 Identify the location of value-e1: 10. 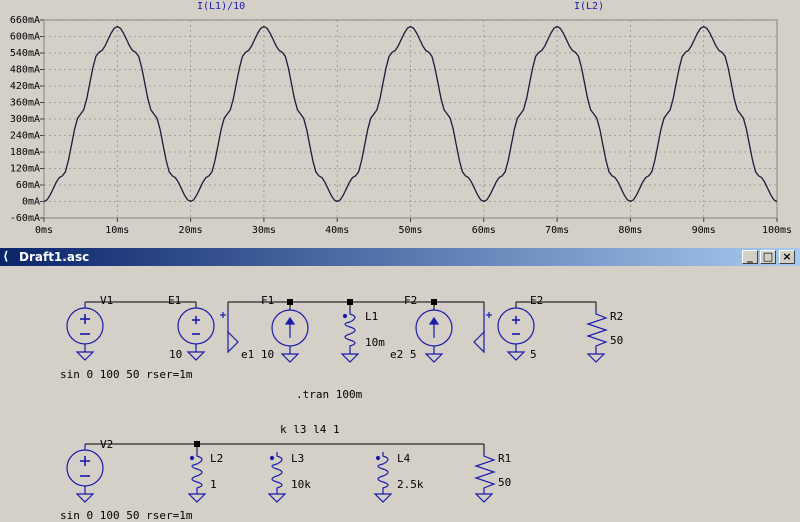
(175, 354).